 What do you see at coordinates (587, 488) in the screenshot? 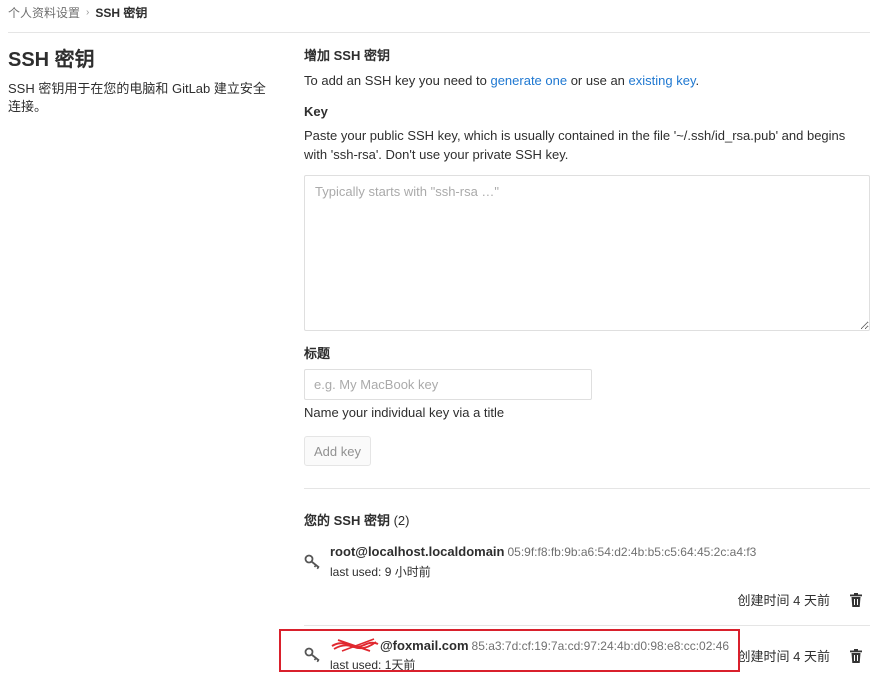
I see `section-divider` at bounding box center [587, 488].